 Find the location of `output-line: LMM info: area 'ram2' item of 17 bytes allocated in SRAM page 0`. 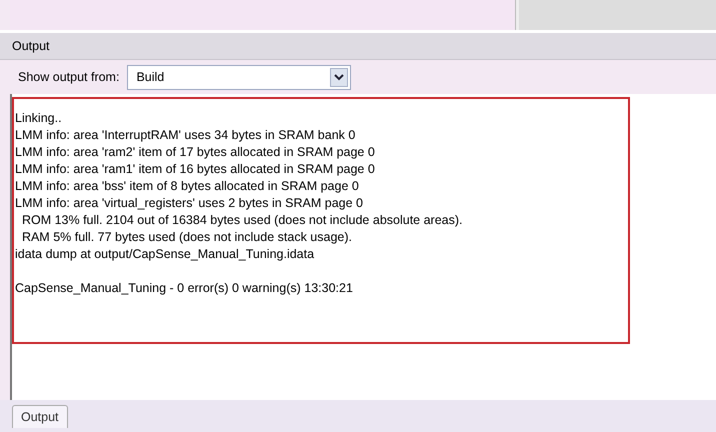

output-line: LMM info: area 'ram2' item of 17 bytes allocated in SRAM page 0 is located at coordinates (195, 152).